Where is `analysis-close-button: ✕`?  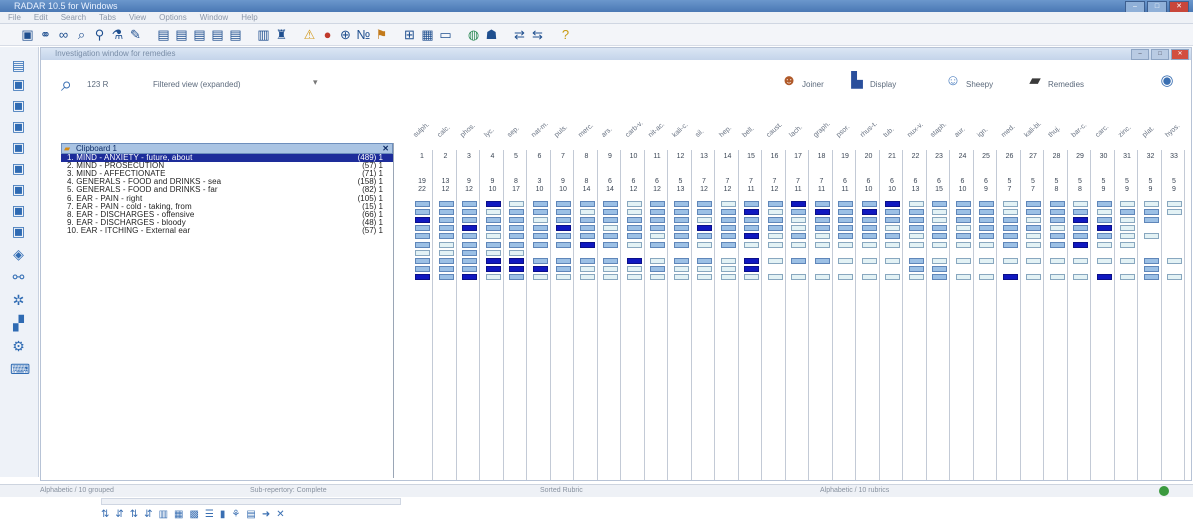
analysis-close-button: ✕ is located at coordinates (1180, 54).